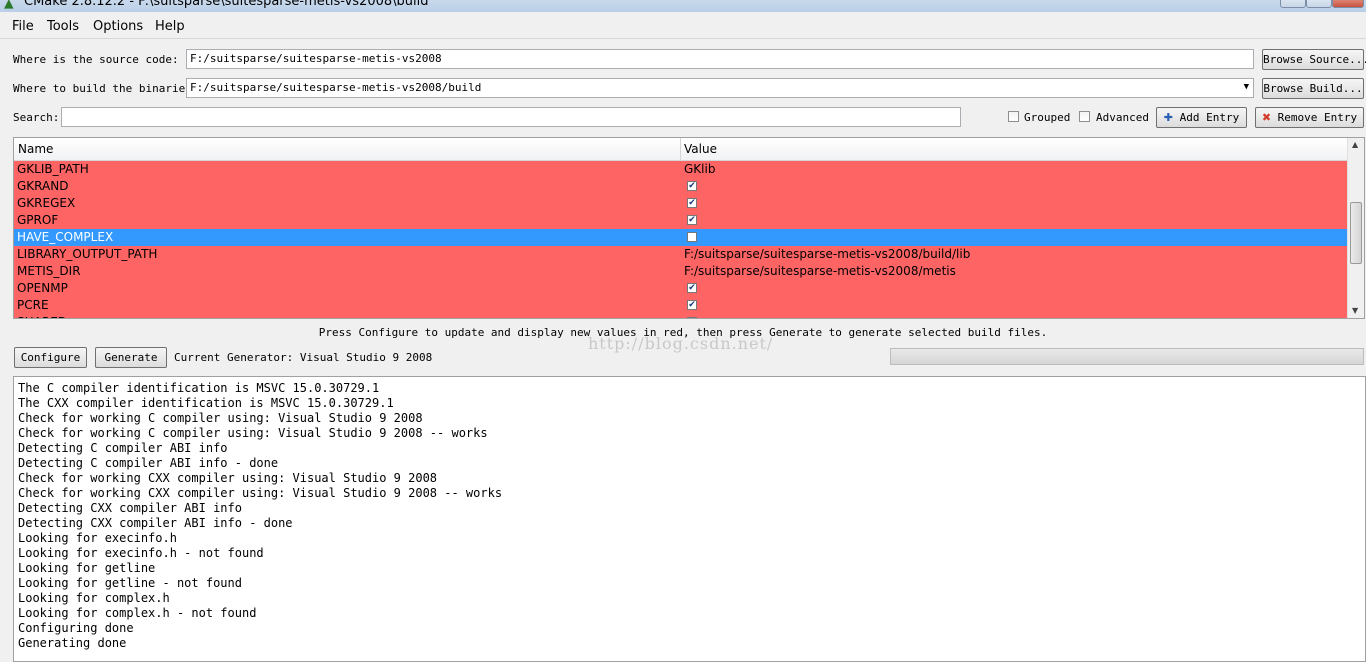 Image resolution: width=1366 pixels, height=662 pixels. I want to click on entry-name: LIBRARY_OUTPUT_PATH, so click(87, 254).